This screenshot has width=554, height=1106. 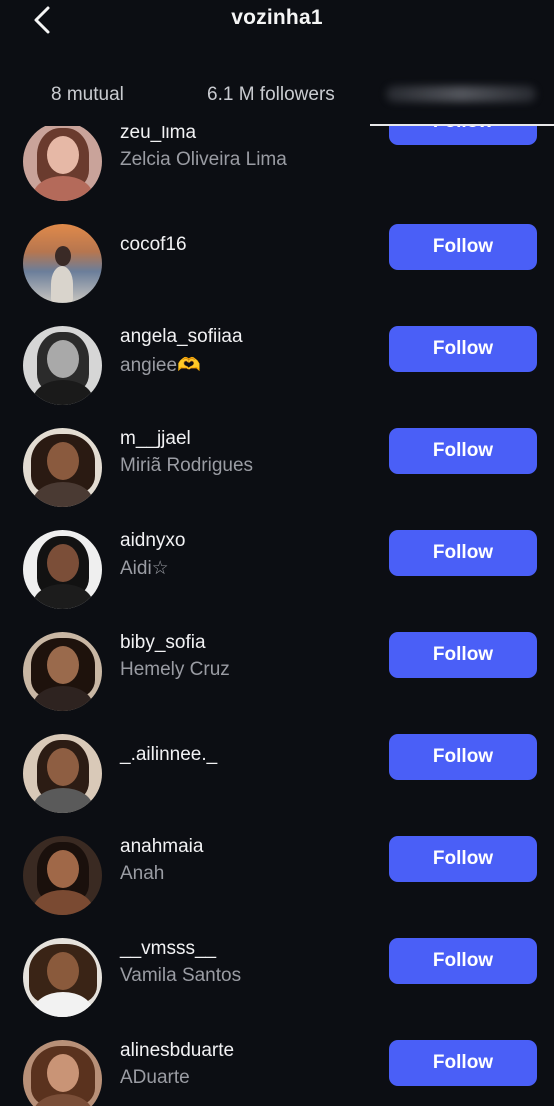 What do you see at coordinates (277, 17) in the screenshot?
I see `page-title: vozinha1` at bounding box center [277, 17].